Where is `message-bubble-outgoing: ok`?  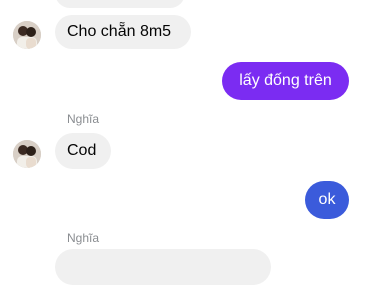 message-bubble-outgoing: ok is located at coordinates (327, 200).